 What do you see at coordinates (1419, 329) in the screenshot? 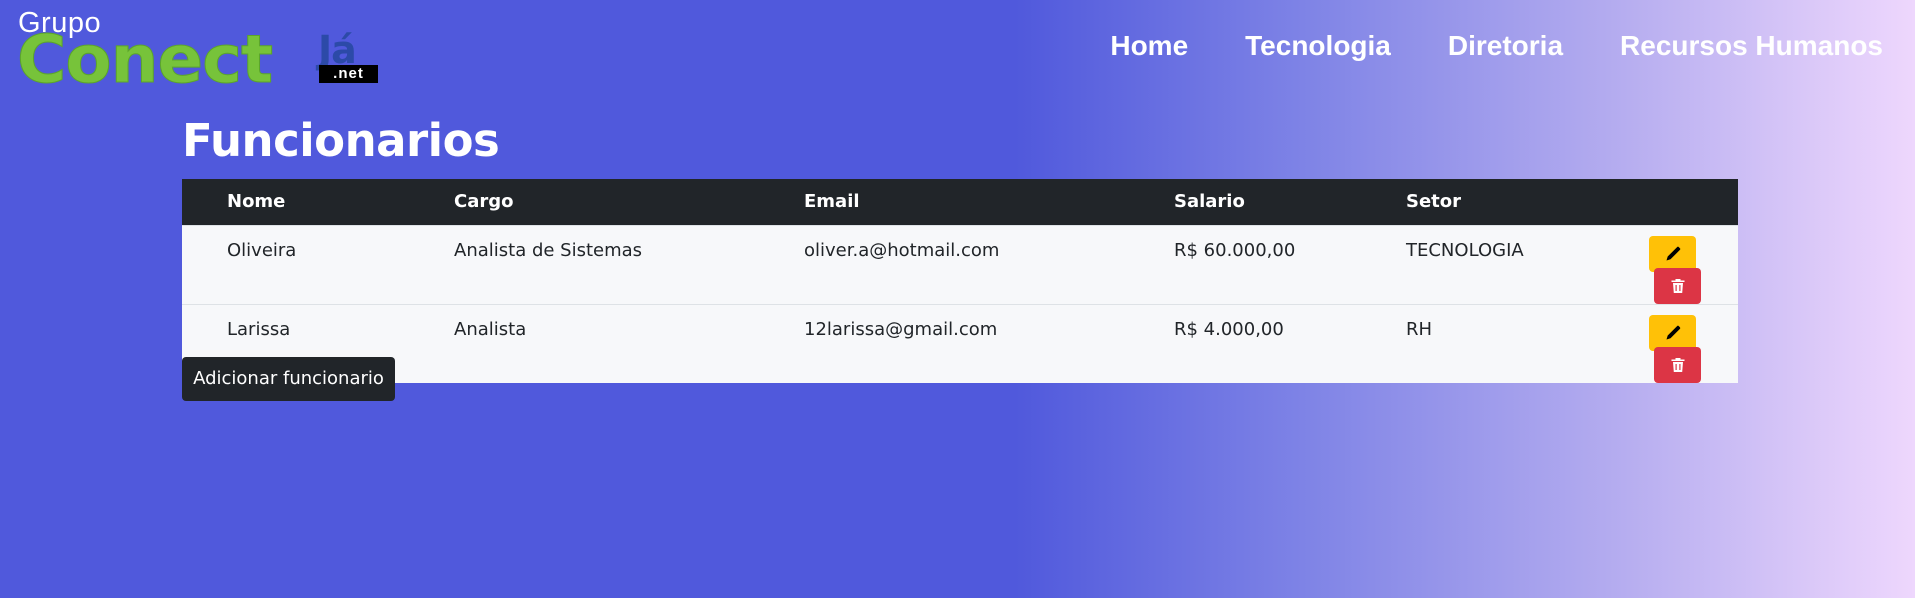
I see `cell-setor: RH` at bounding box center [1419, 329].